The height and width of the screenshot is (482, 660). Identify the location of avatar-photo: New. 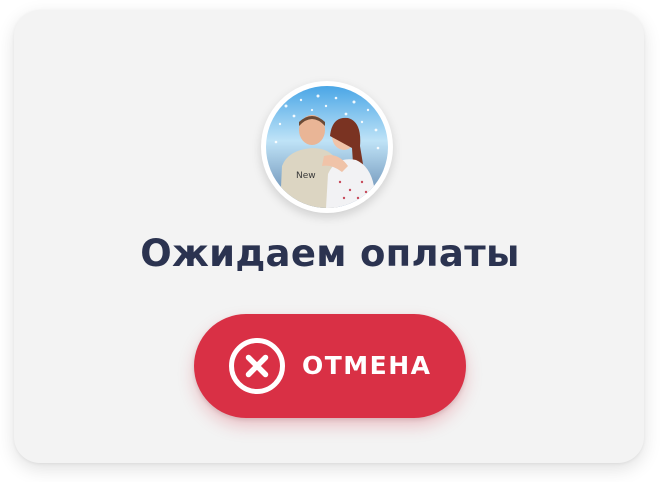
(327, 147).